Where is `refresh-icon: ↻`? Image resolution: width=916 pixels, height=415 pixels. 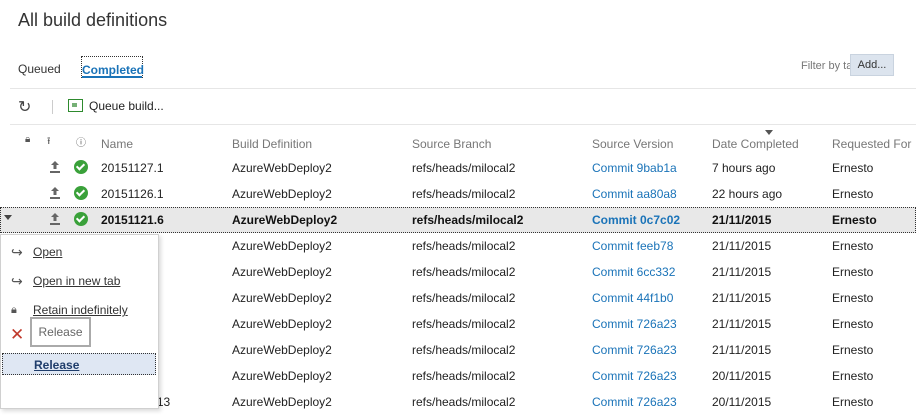
refresh-icon: ↻ is located at coordinates (24, 107).